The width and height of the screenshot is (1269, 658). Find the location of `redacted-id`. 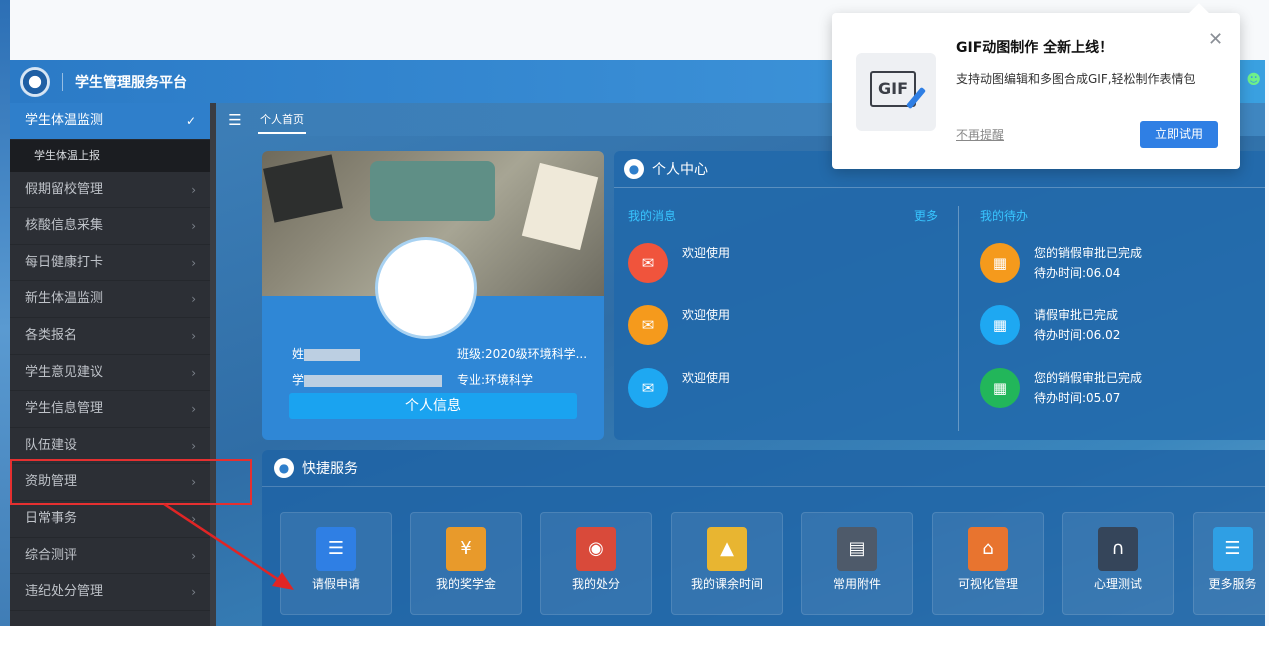

redacted-id is located at coordinates (373, 380).